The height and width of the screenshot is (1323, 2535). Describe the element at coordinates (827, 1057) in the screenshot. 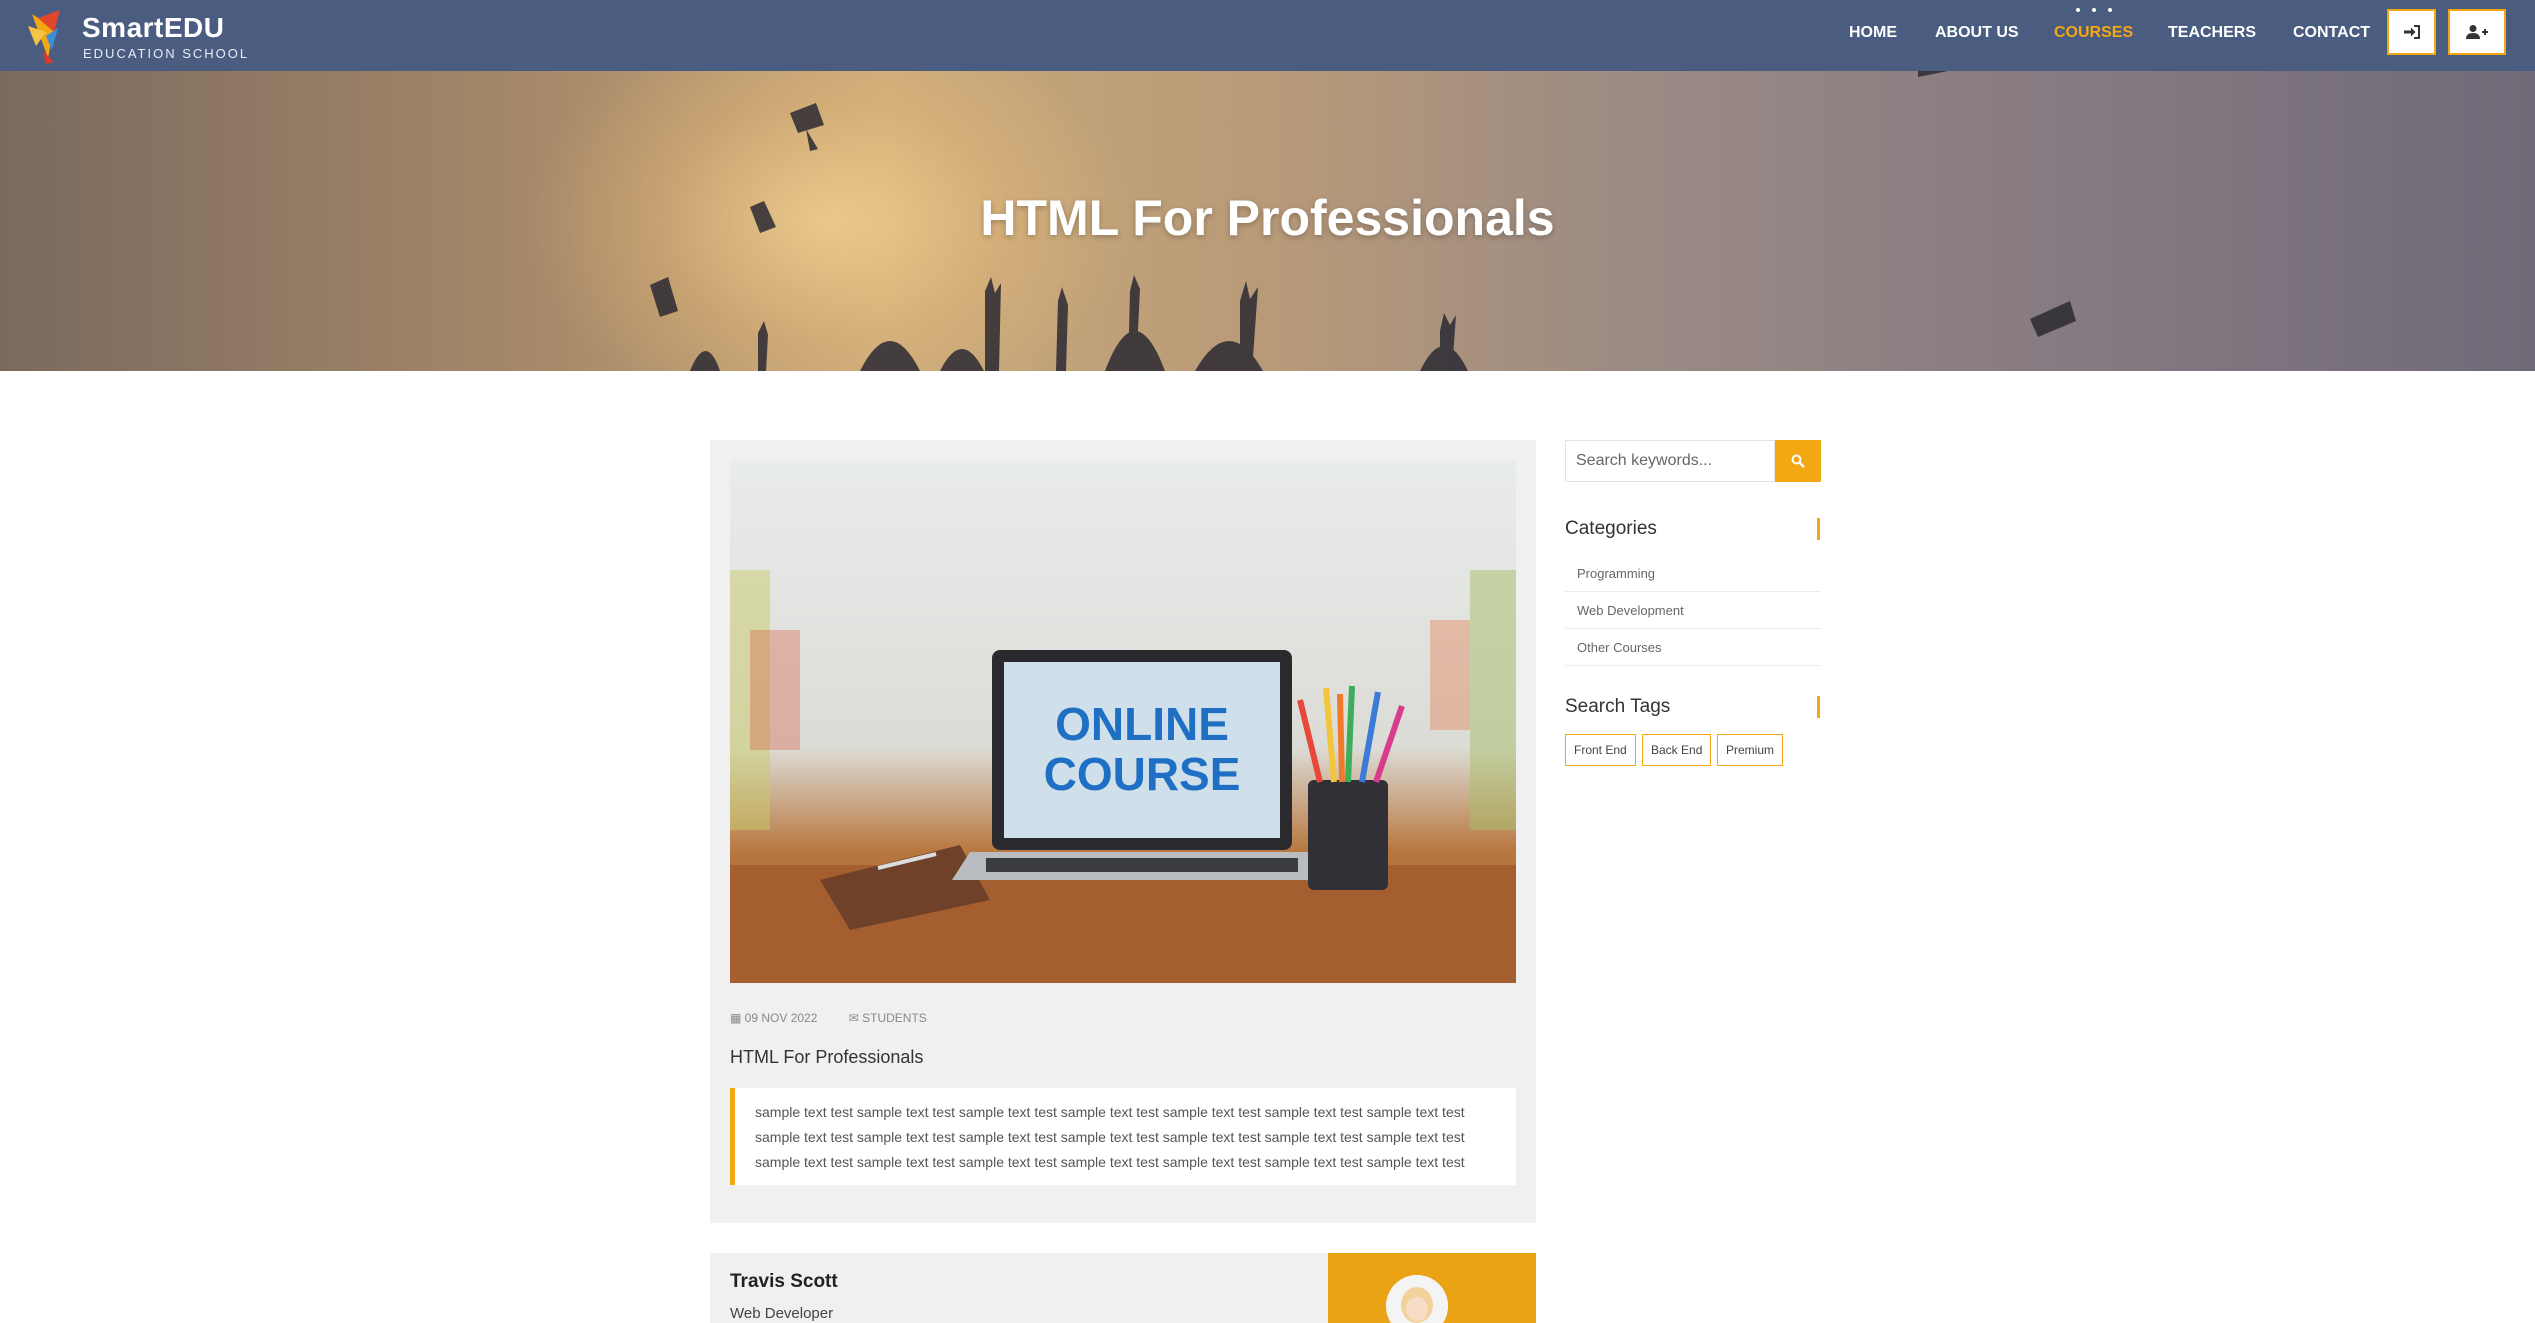

I see `post-title: HTML For Professionals` at that location.